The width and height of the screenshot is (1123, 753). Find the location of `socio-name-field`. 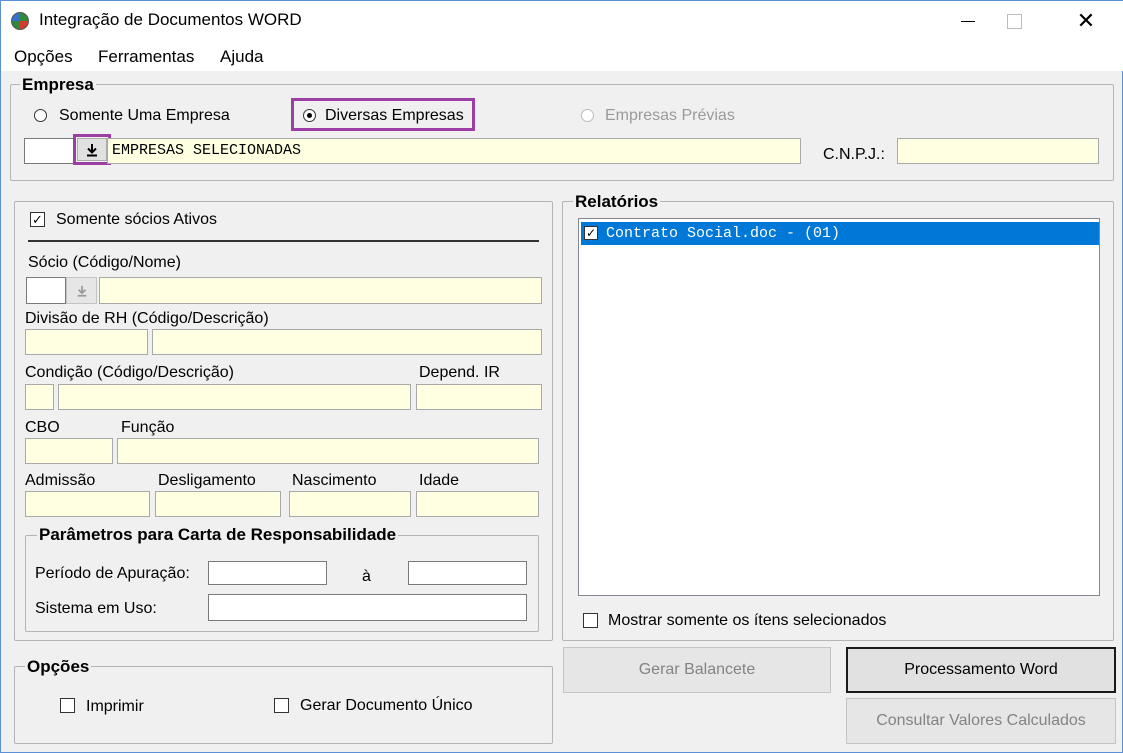

socio-name-field is located at coordinates (320, 290).